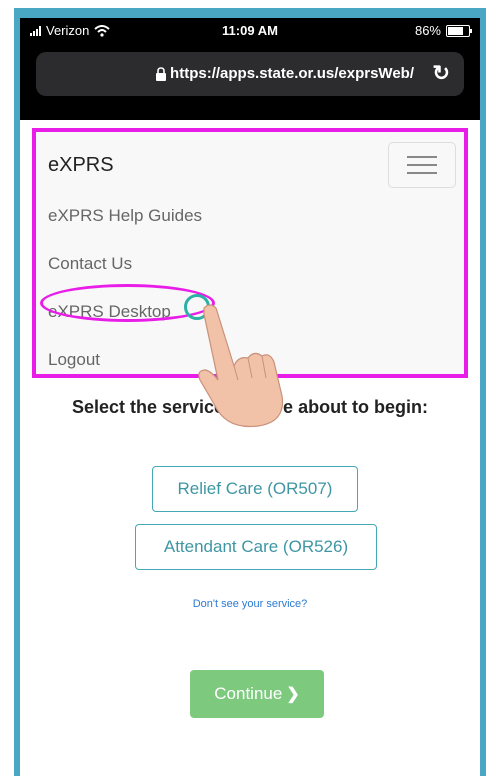  I want to click on continue-label: Continue, so click(248, 693).